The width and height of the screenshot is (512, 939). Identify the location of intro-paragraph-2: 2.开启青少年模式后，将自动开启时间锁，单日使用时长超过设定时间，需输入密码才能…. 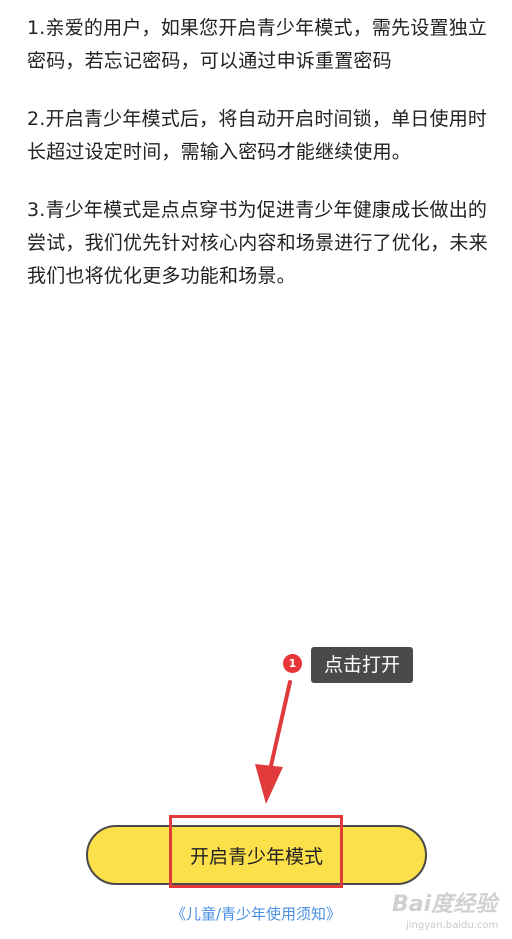
(257, 135).